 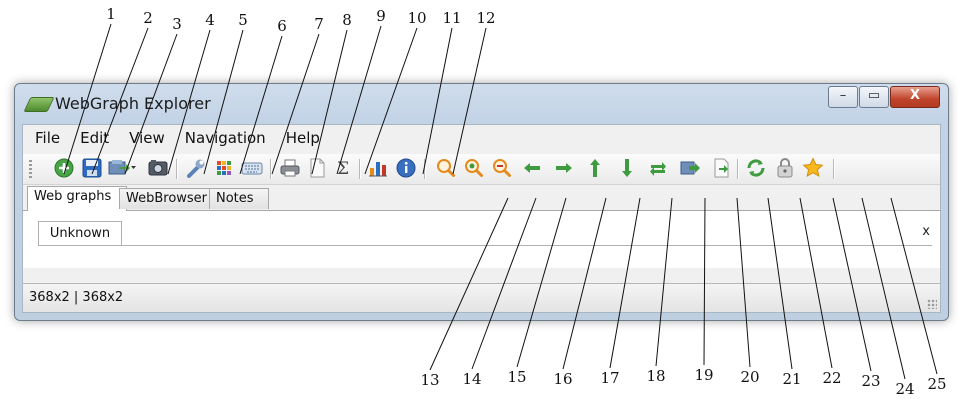 I want to click on info-icon, so click(x=406, y=168).